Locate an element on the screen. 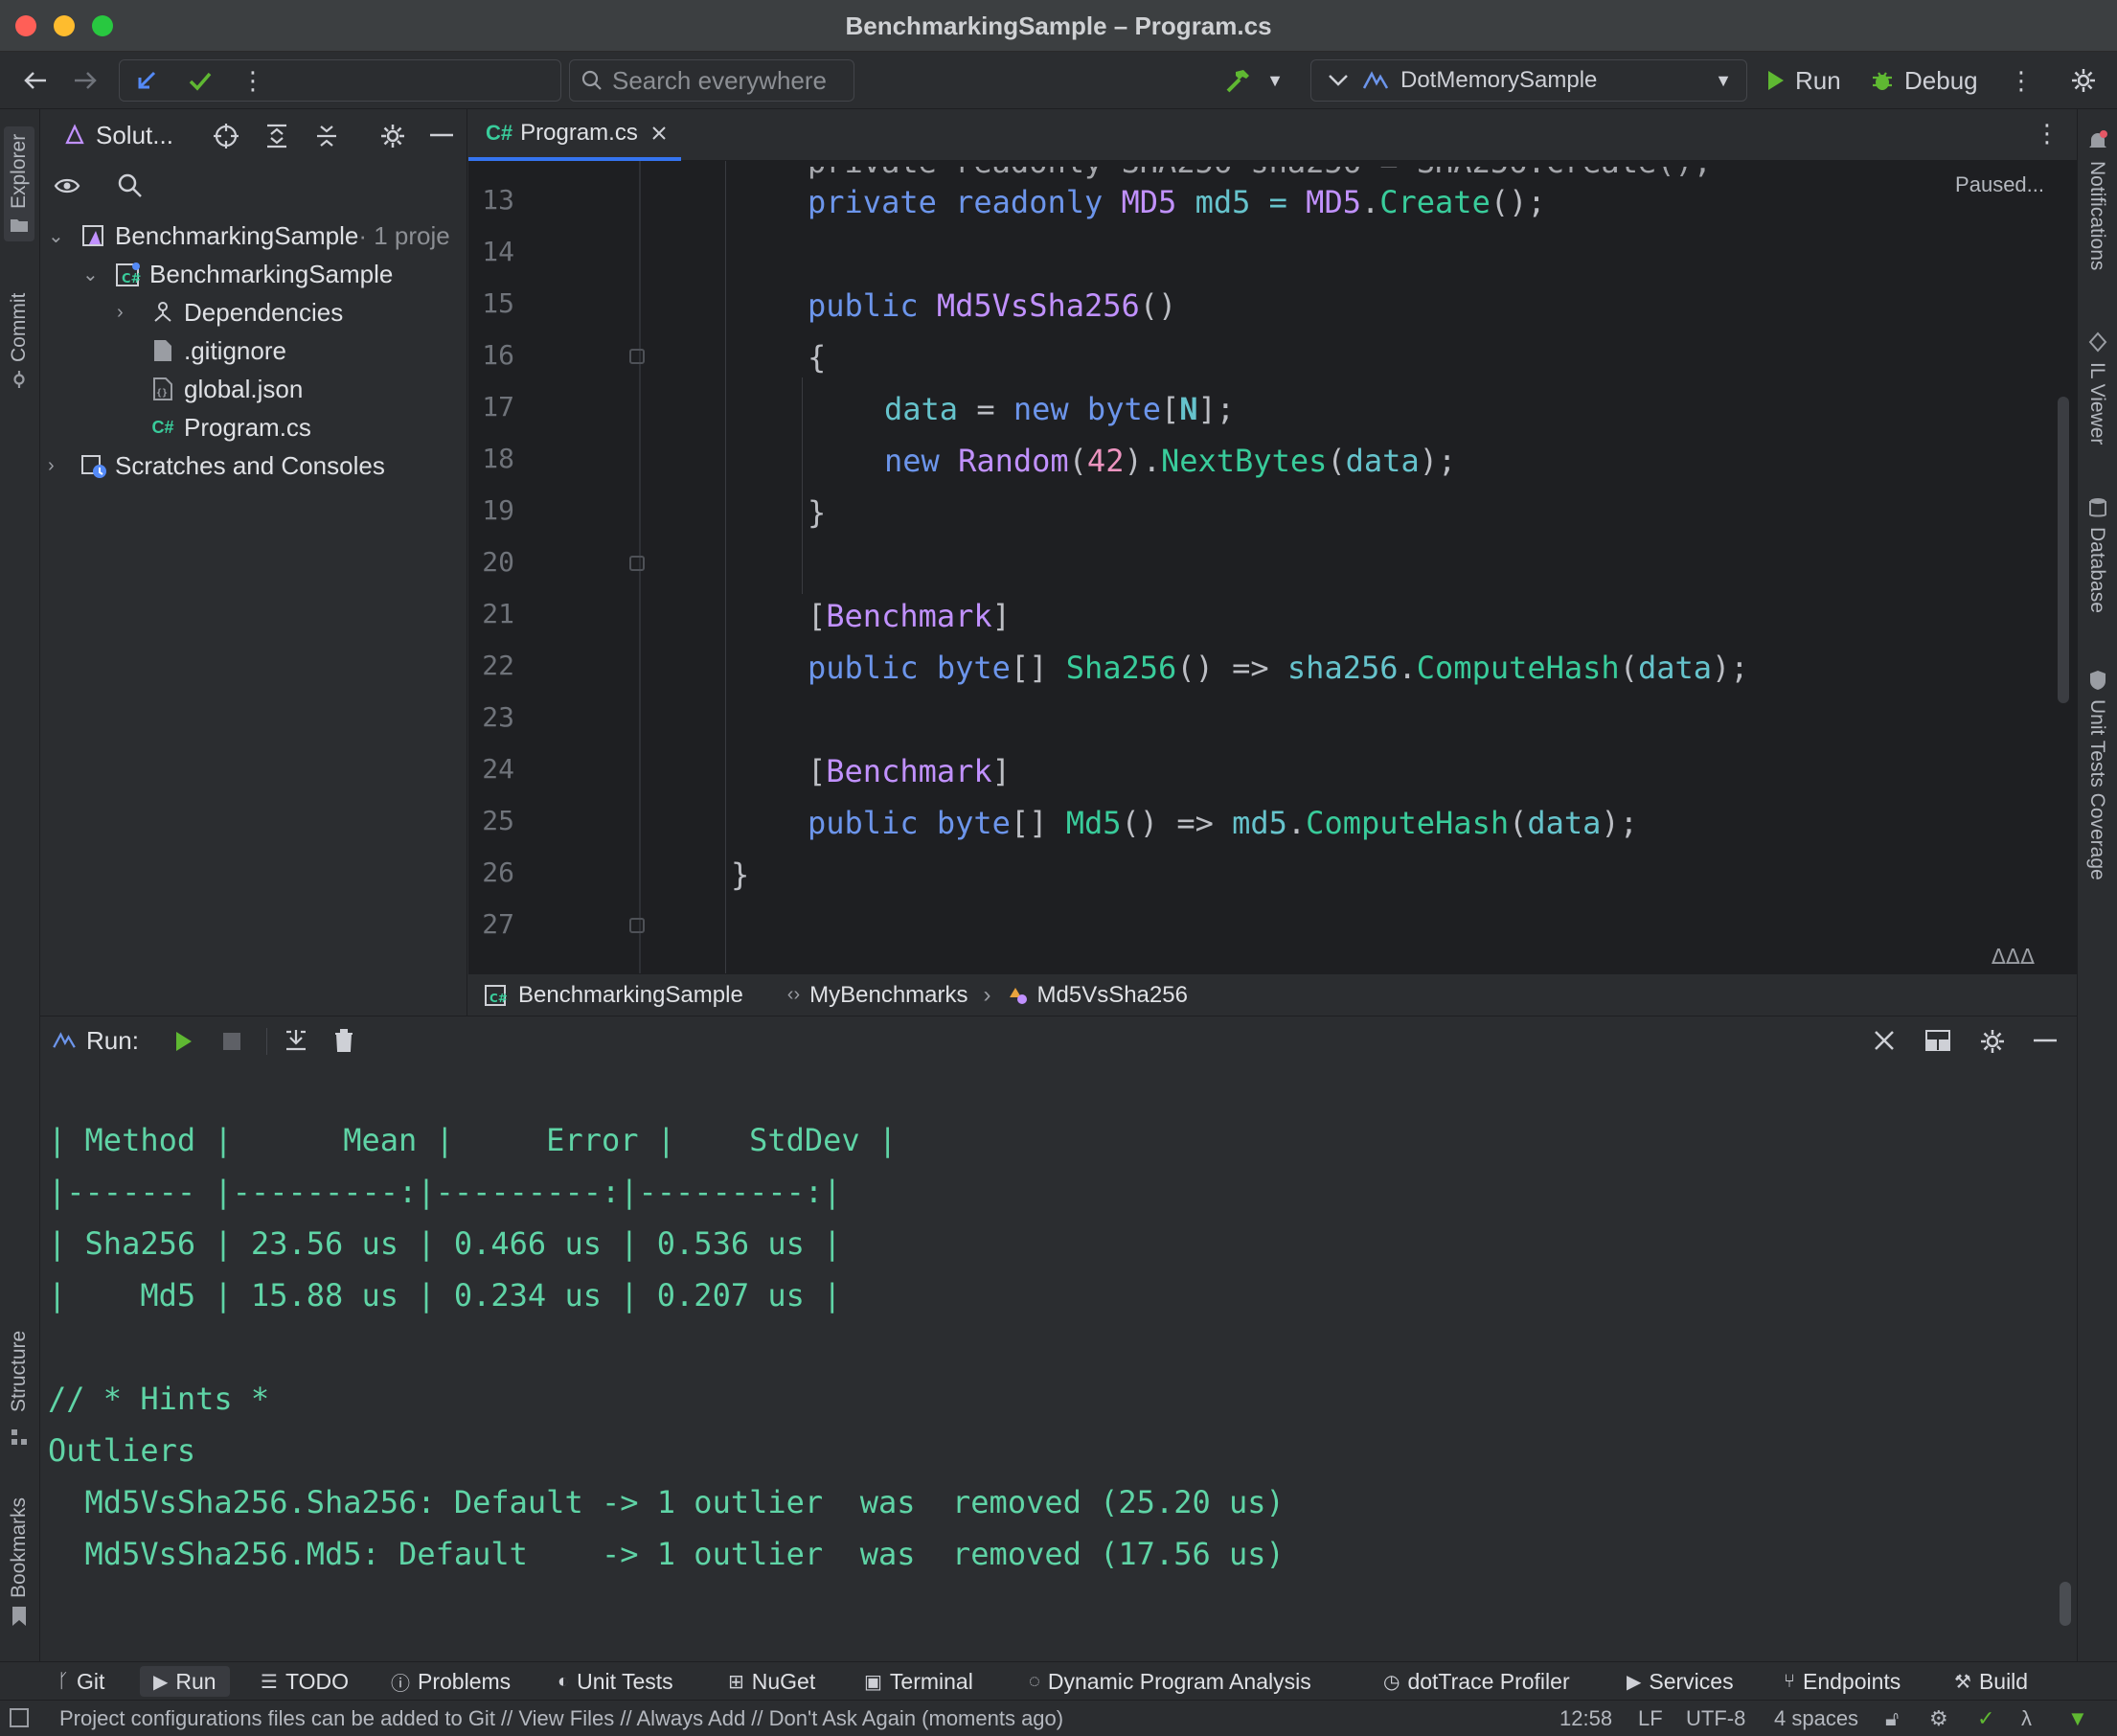  tool-git: ᚴ Git is located at coordinates (81, 1682).